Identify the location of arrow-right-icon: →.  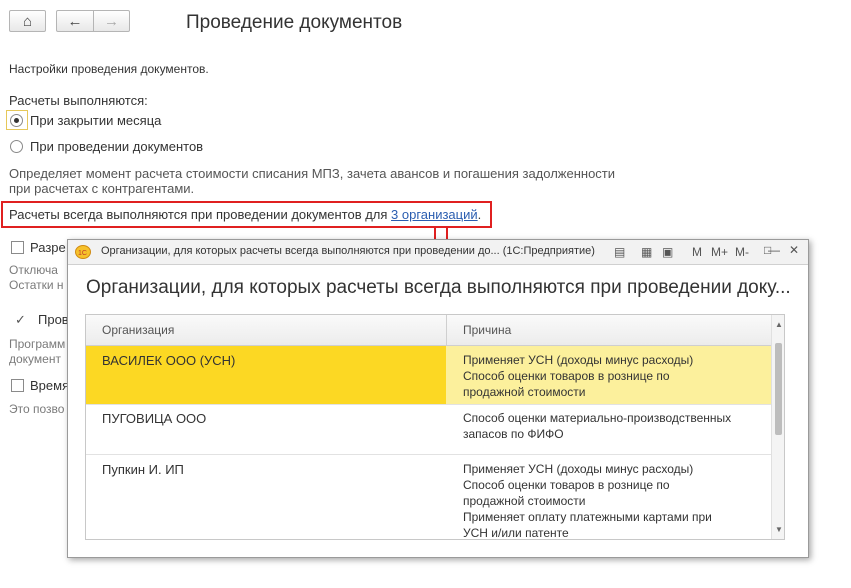
(111, 21).